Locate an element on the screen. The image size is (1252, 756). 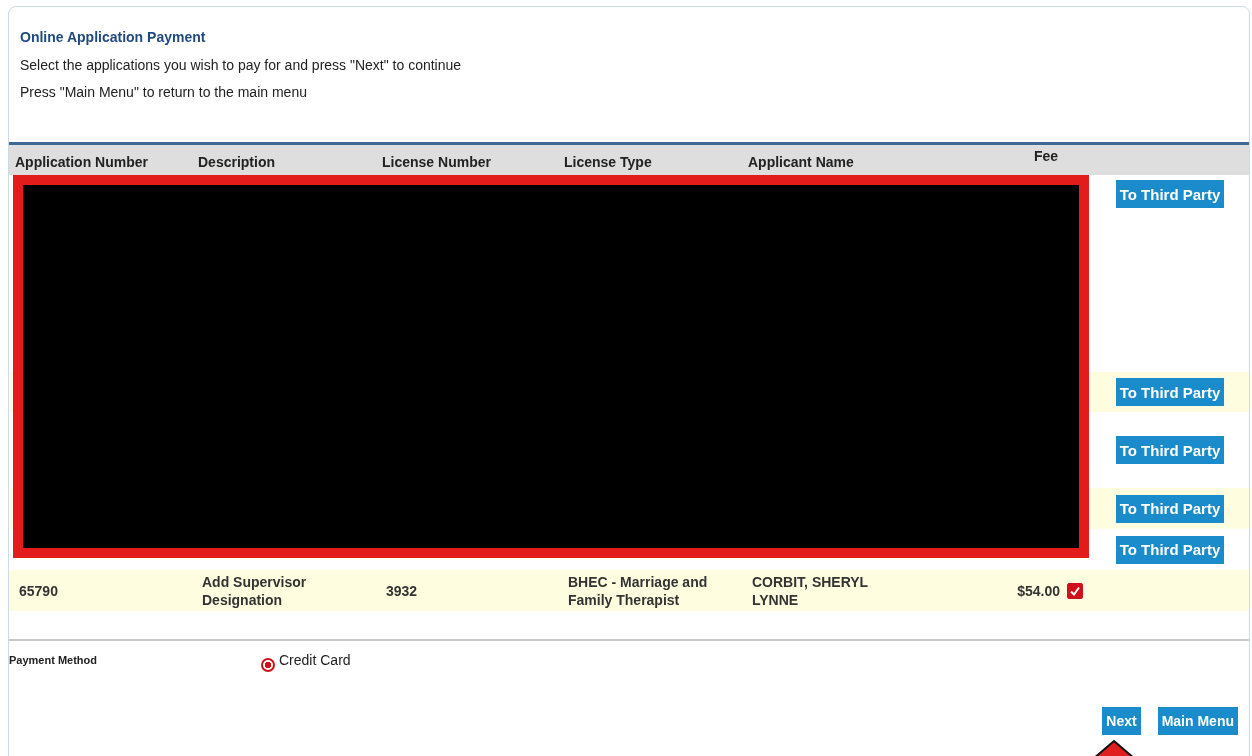
column-header: Applicant Name is located at coordinates (801, 161).